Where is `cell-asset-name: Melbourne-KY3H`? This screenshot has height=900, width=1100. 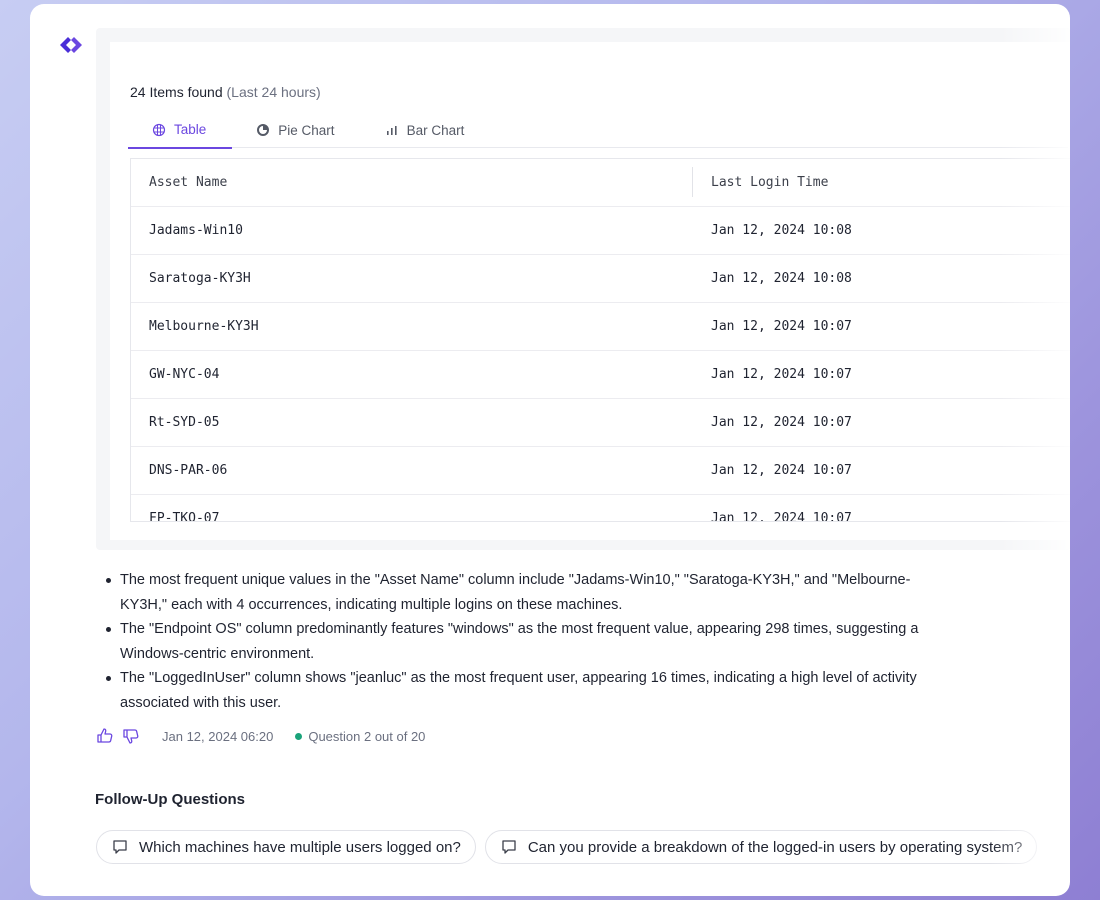 cell-asset-name: Melbourne-KY3H is located at coordinates (204, 326).